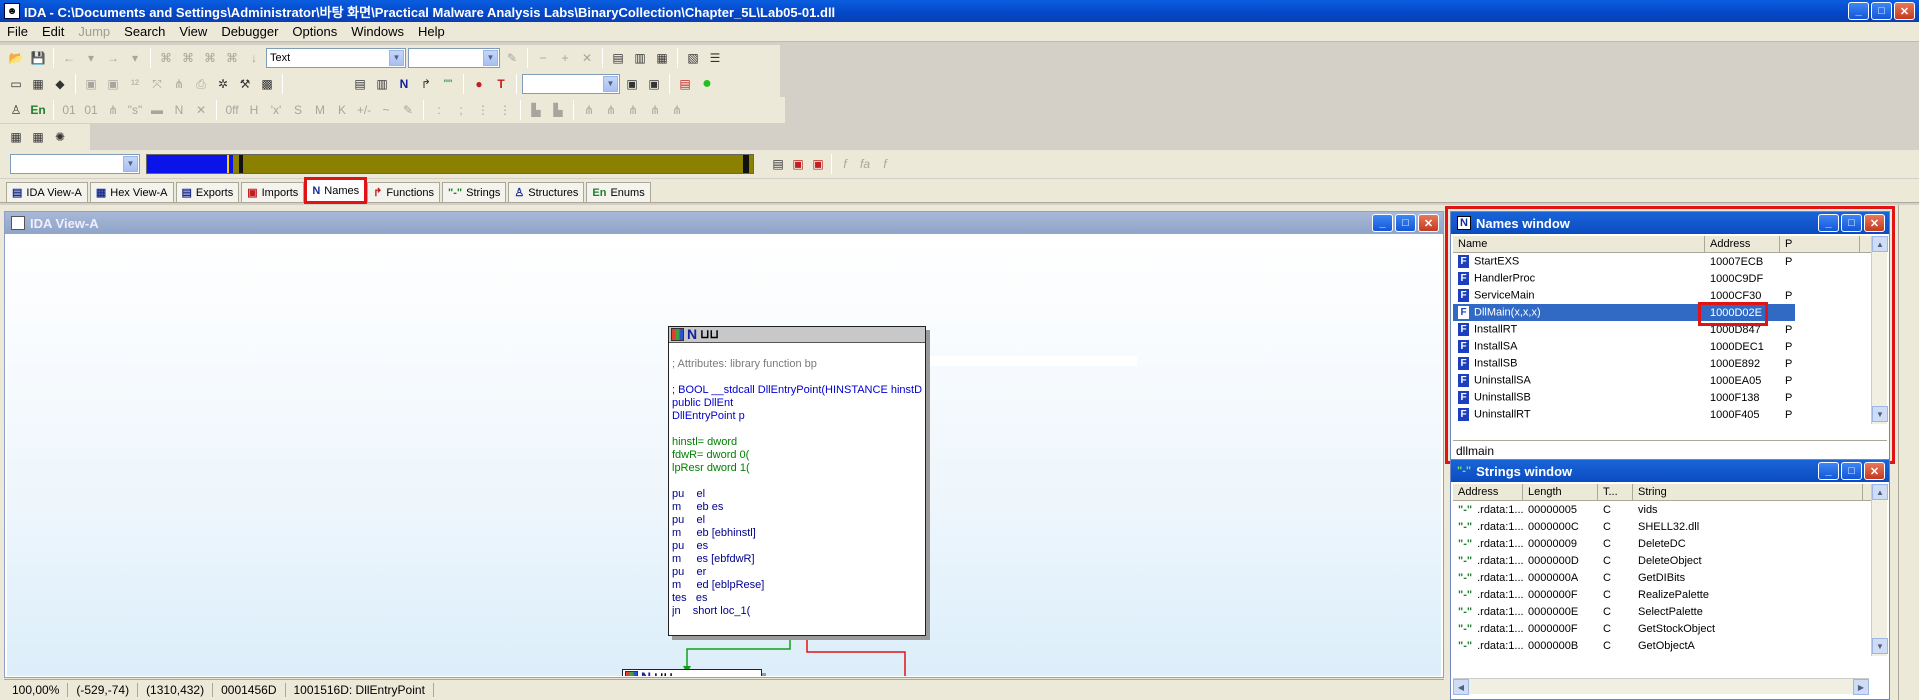 This screenshot has width=1919, height=700. I want to click on gear-icon: ✲, so click(223, 84).